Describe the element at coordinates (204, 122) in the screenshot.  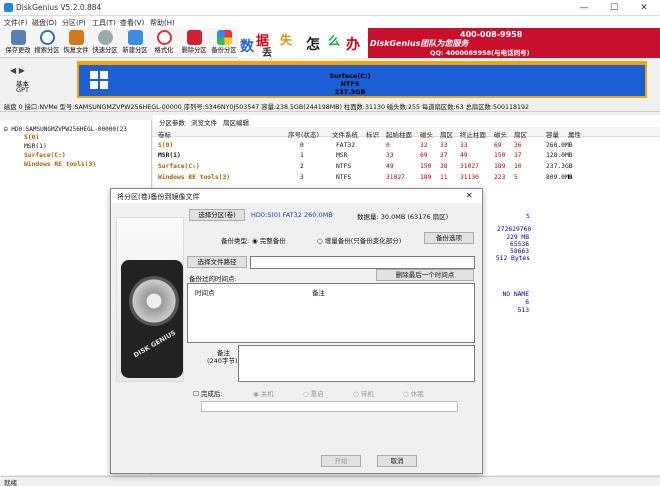
I see `tab-browse-files: 浏览文件` at that location.